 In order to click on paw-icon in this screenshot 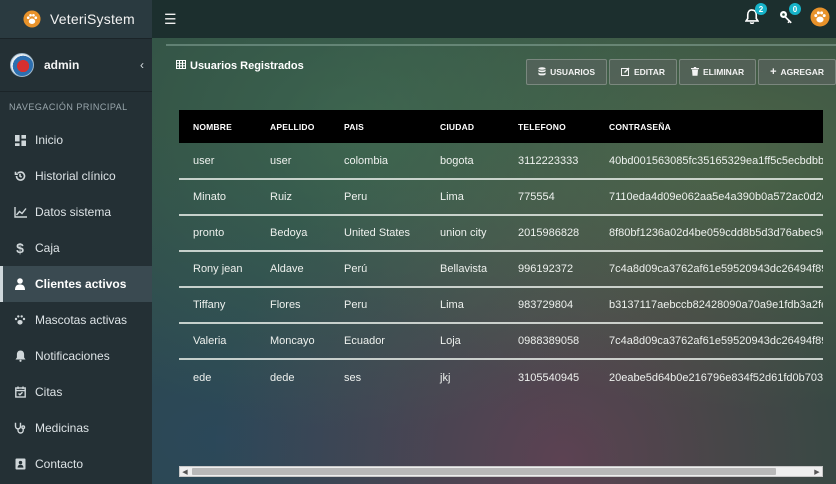, I will do `click(20, 320)`.